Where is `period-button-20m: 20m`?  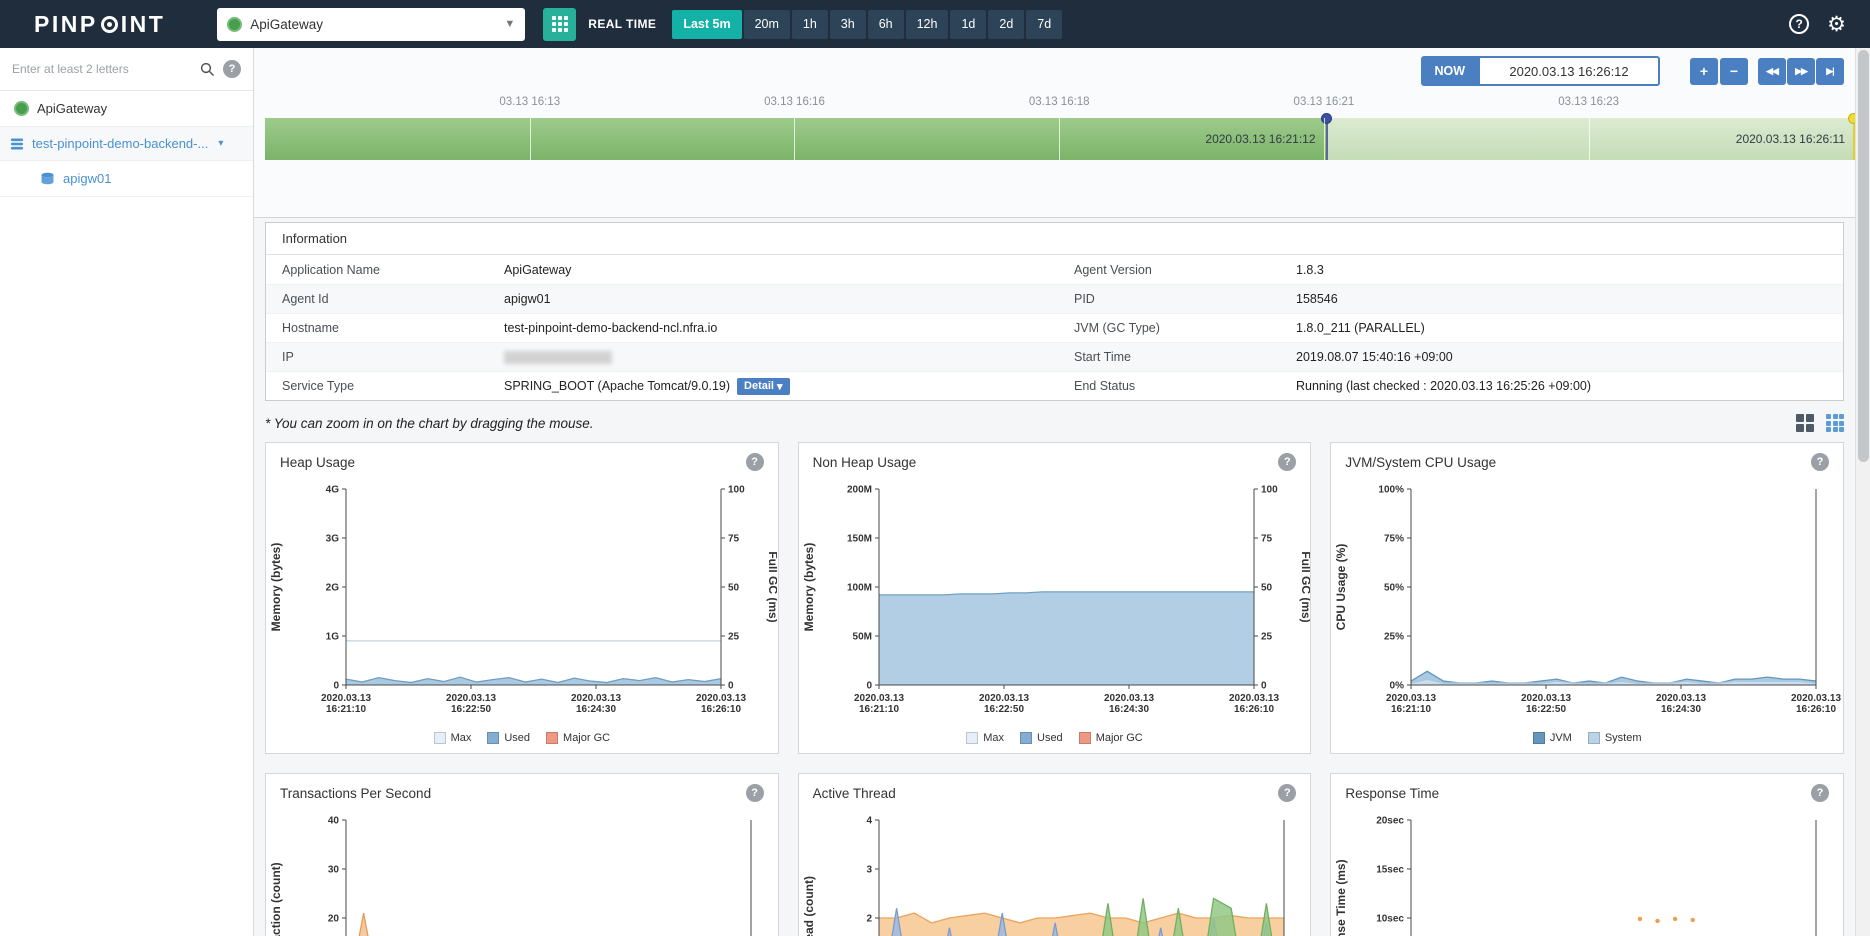 period-button-20m: 20m is located at coordinates (766, 24).